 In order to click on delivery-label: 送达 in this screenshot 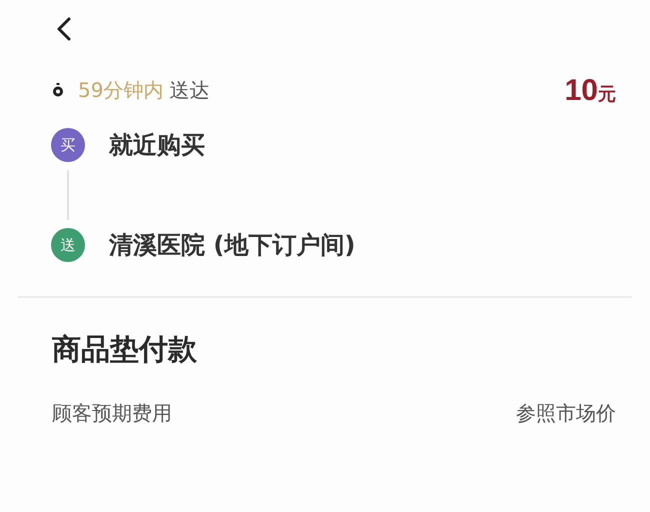, I will do `click(189, 90)`.